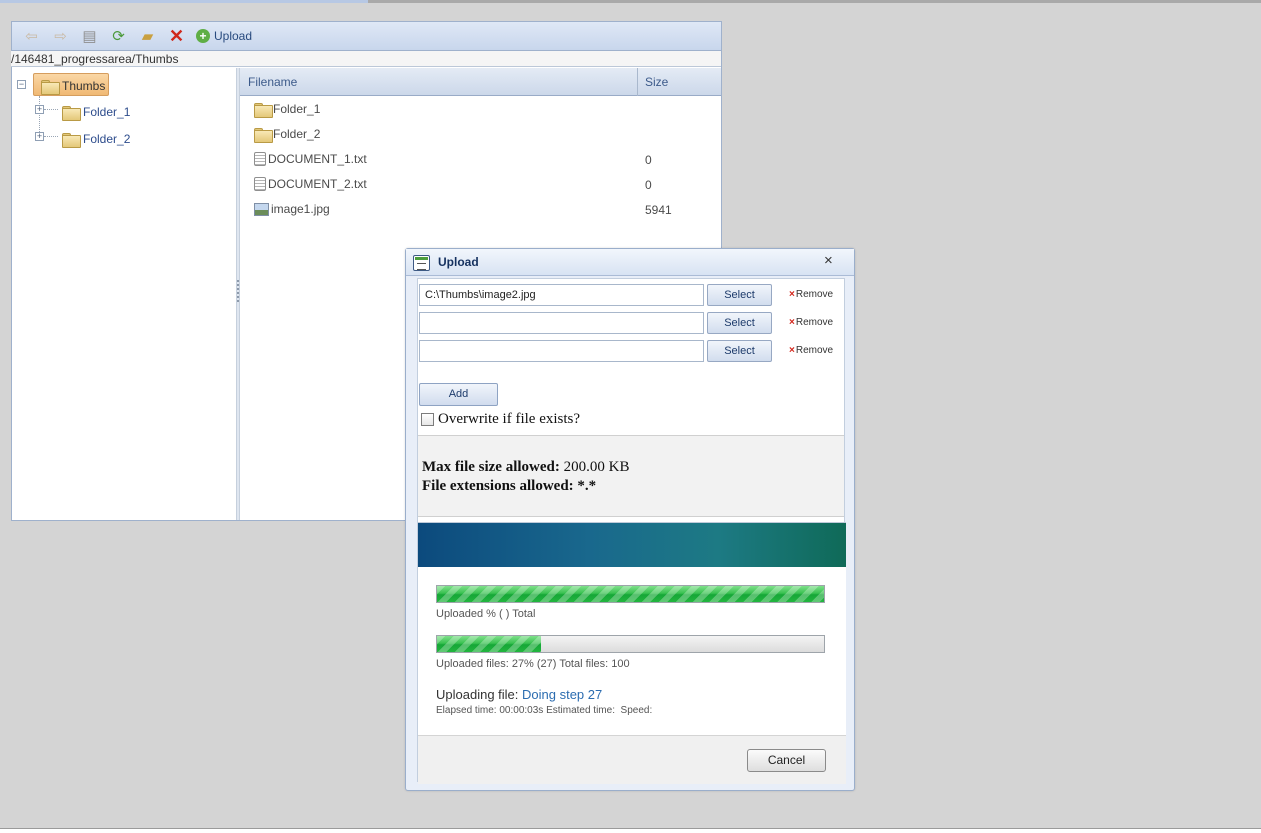 The height and width of the screenshot is (833, 1261). Describe the element at coordinates (480, 209) in the screenshot. I see `table-row: image1.jpg 5941` at that location.